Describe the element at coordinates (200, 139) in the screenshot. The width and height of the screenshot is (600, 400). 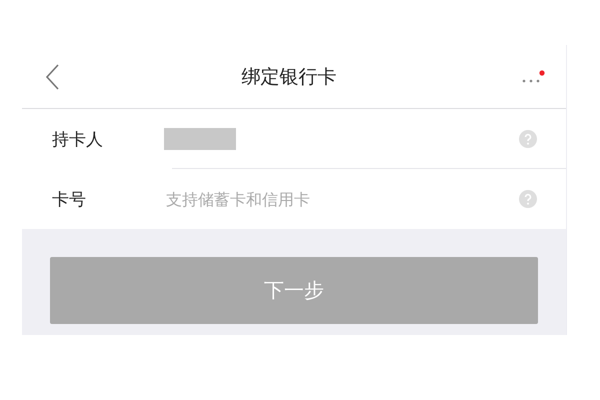
I see `redacted-text` at that location.